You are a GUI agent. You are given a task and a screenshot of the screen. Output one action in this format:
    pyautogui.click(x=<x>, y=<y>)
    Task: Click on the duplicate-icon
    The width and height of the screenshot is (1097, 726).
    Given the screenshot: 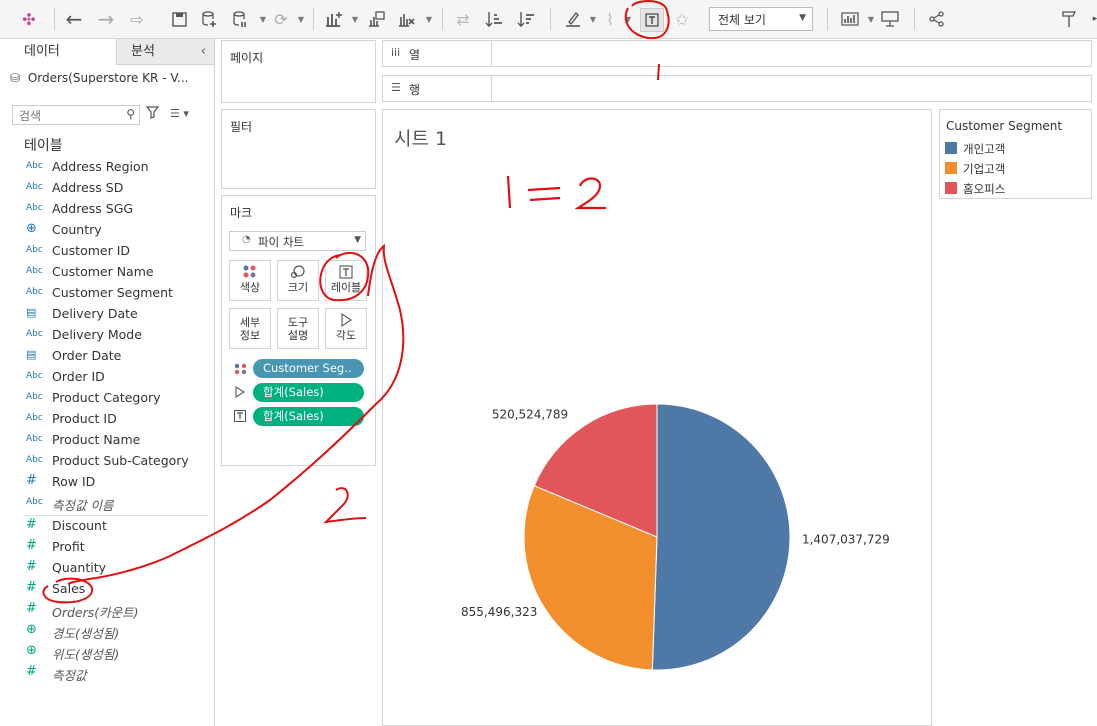 What is the action you would take?
    pyautogui.click(x=377, y=19)
    